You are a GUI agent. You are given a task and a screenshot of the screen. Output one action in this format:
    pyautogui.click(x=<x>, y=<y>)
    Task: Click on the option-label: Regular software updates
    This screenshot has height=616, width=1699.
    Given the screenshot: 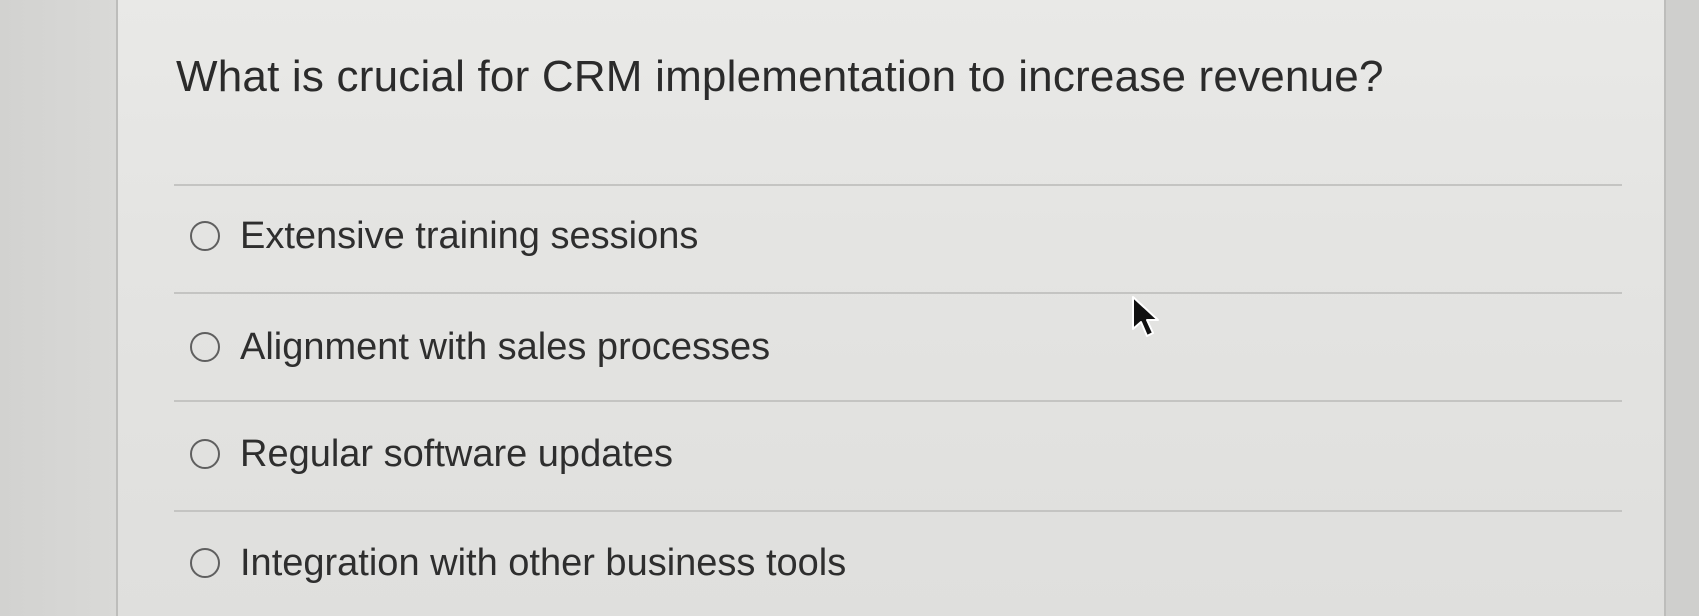 What is the action you would take?
    pyautogui.click(x=457, y=453)
    